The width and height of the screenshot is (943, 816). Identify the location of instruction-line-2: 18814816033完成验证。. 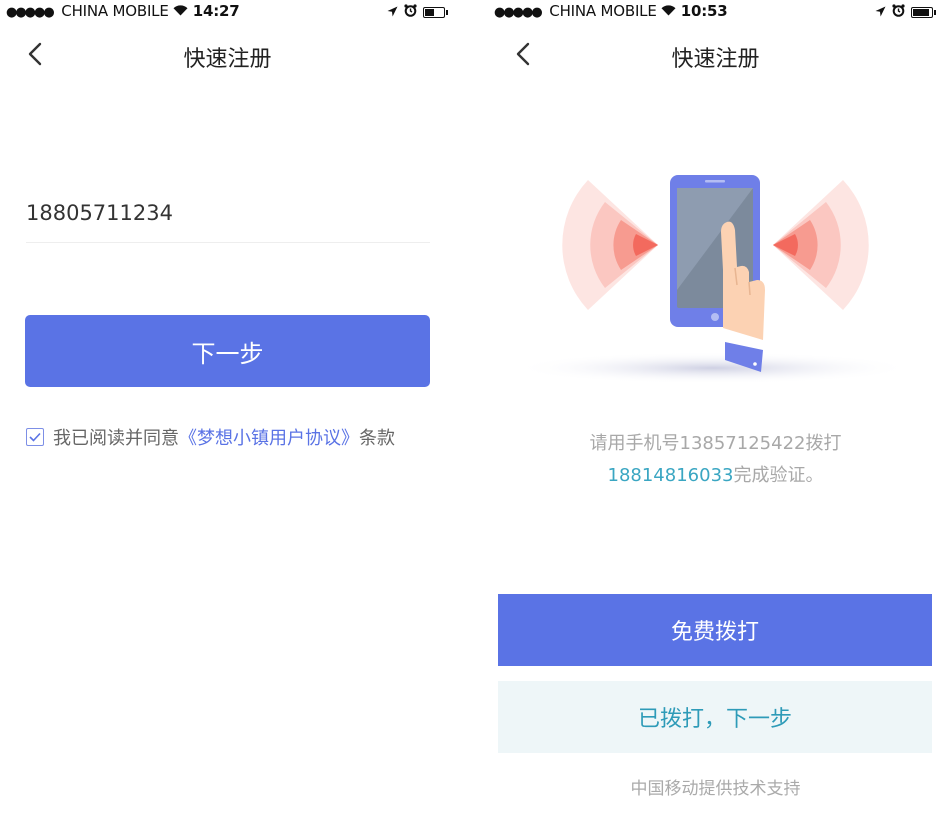
(715, 476).